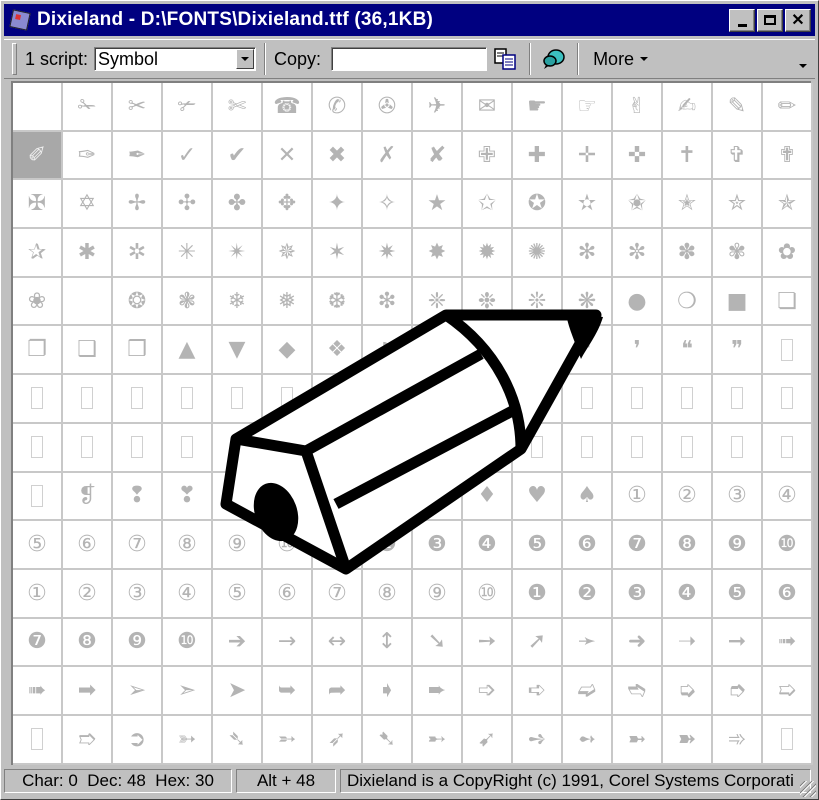 The image size is (819, 800). I want to click on glyph-cell: ❉, so click(488, 302).